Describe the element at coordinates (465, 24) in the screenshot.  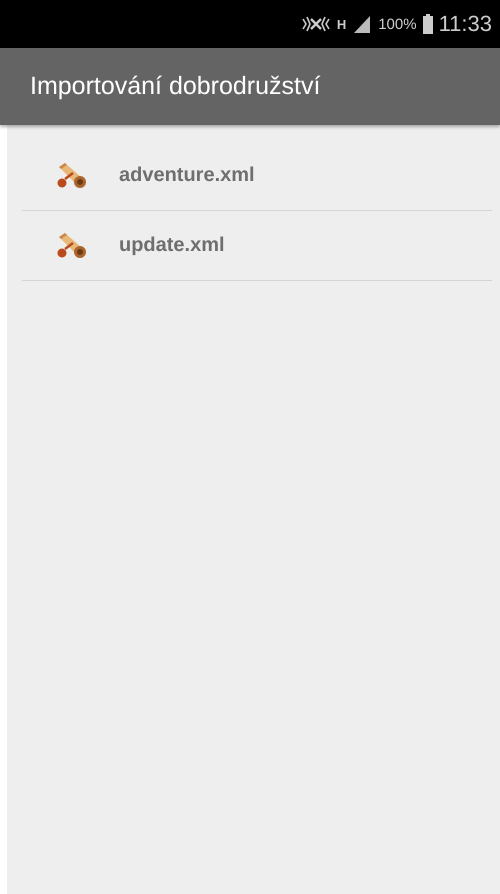
I see `clock: 11:33` at that location.